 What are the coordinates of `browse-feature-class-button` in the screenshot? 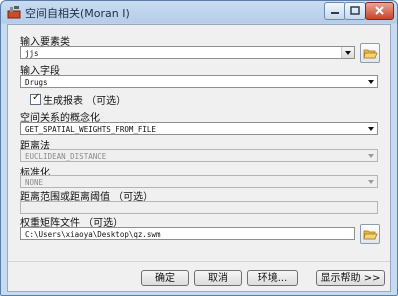 It's located at (370, 53).